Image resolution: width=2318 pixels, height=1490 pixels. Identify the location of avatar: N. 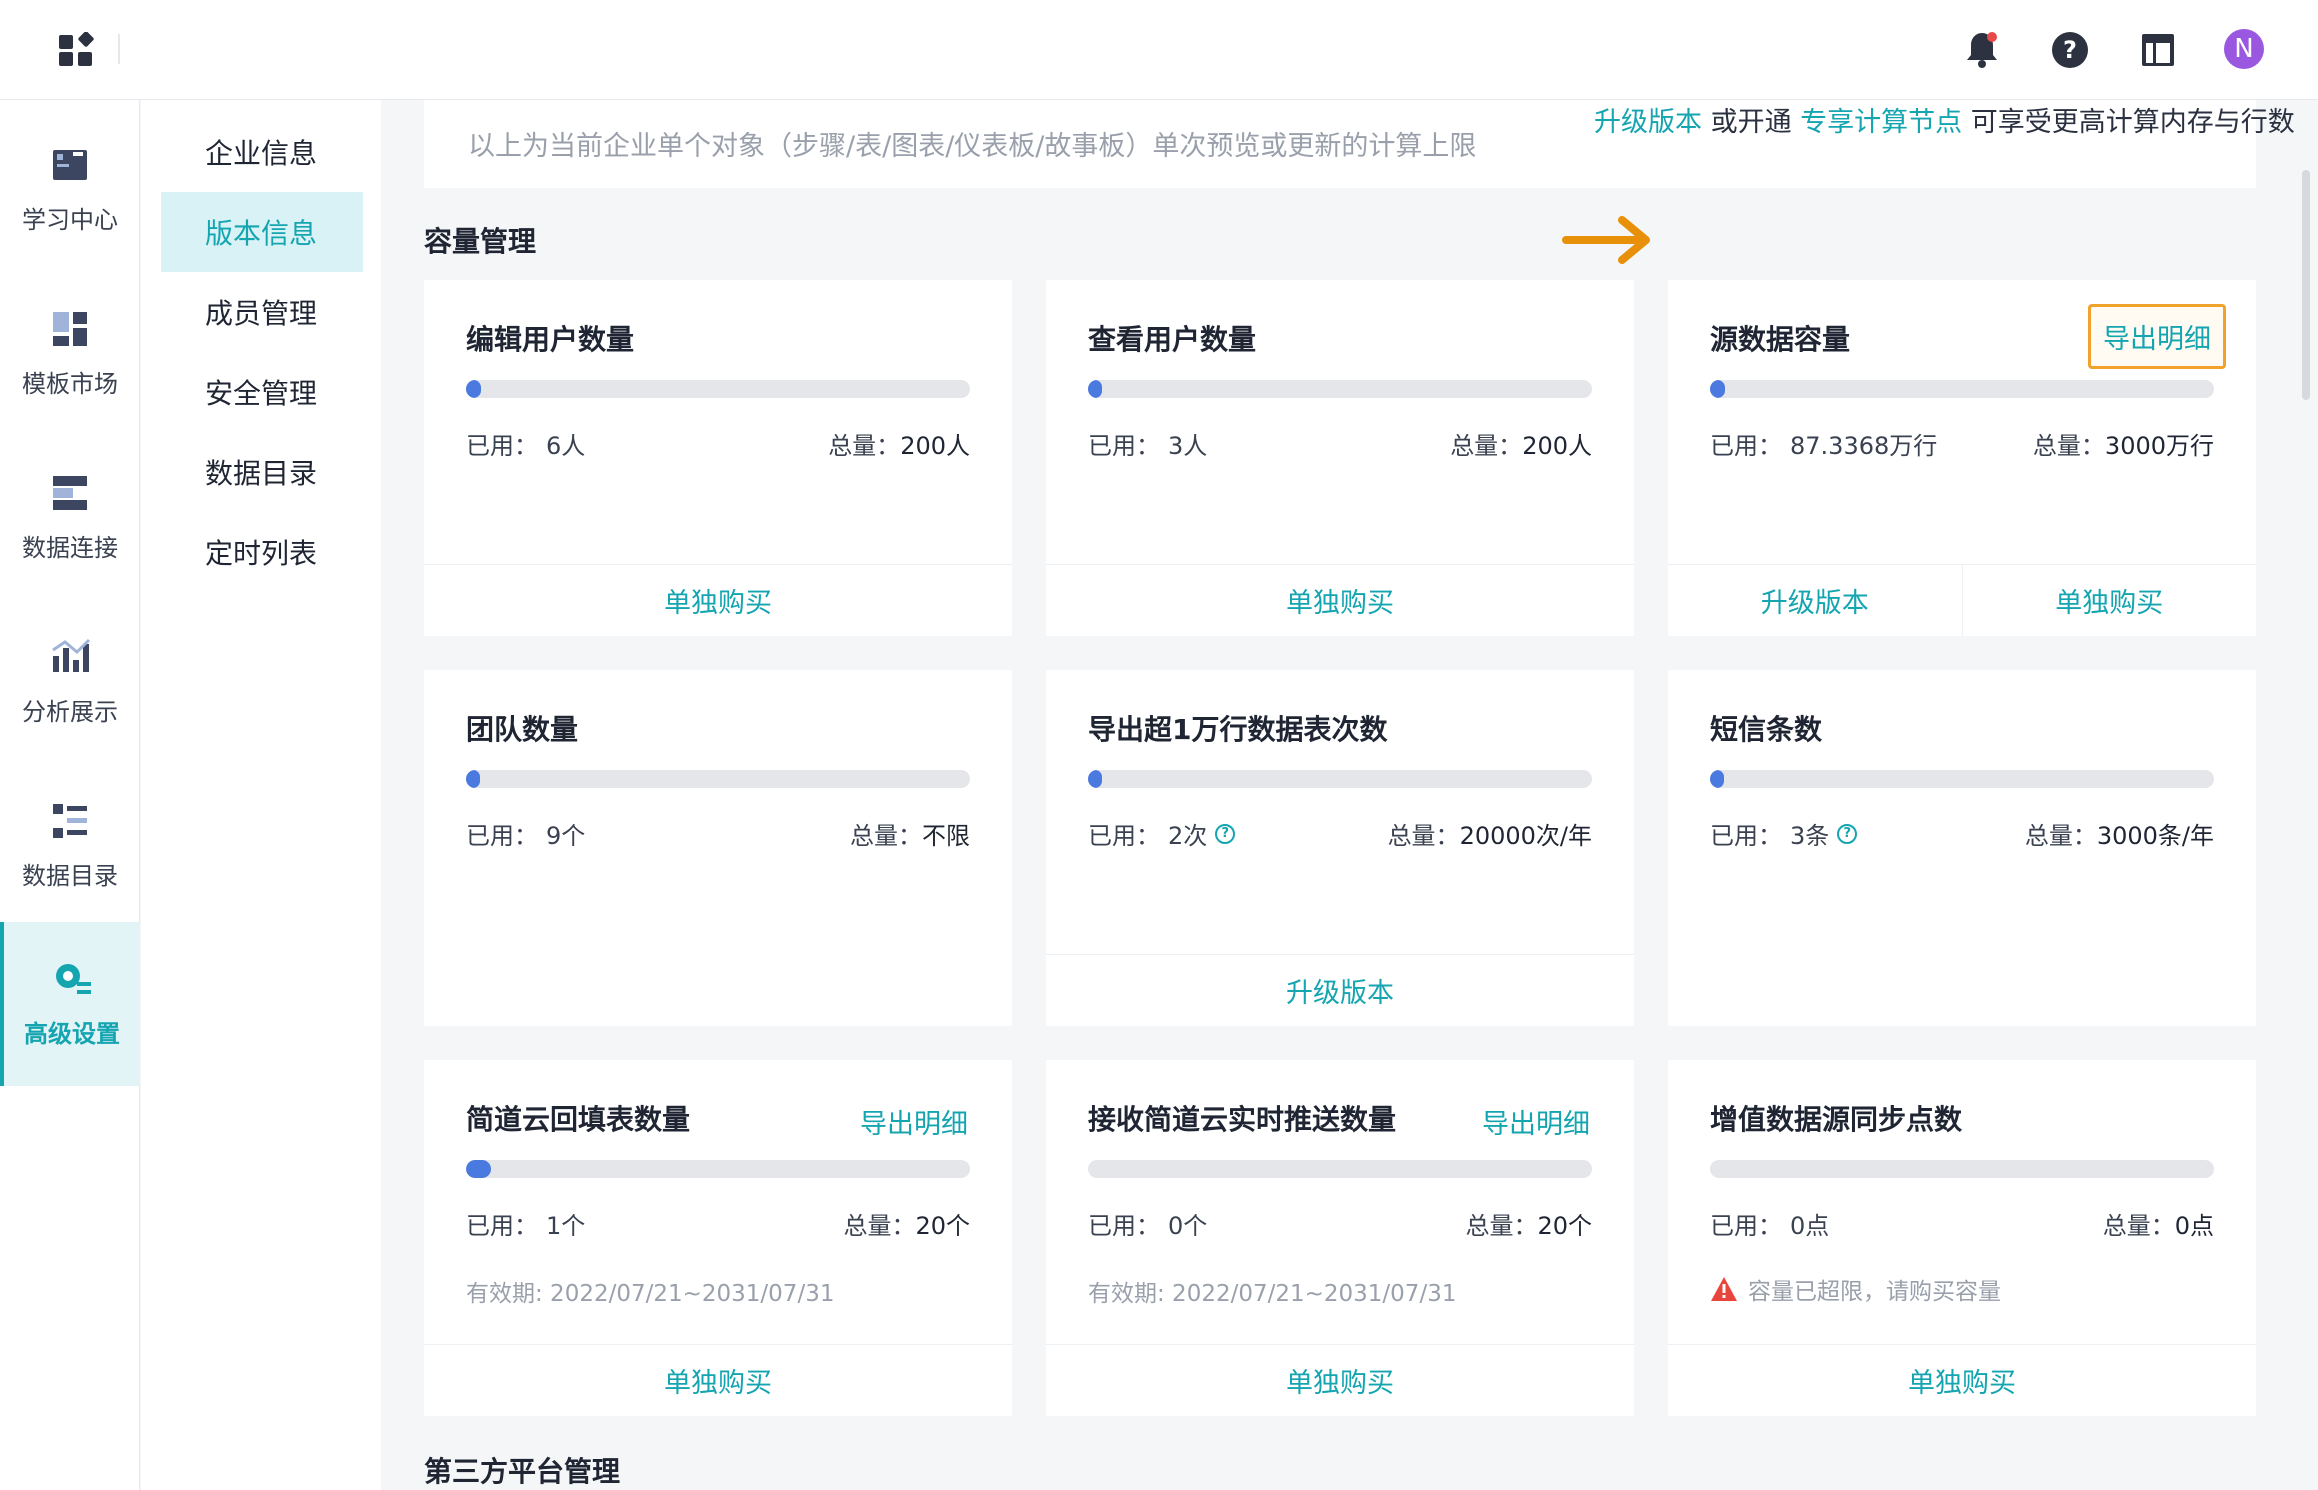
(2244, 49).